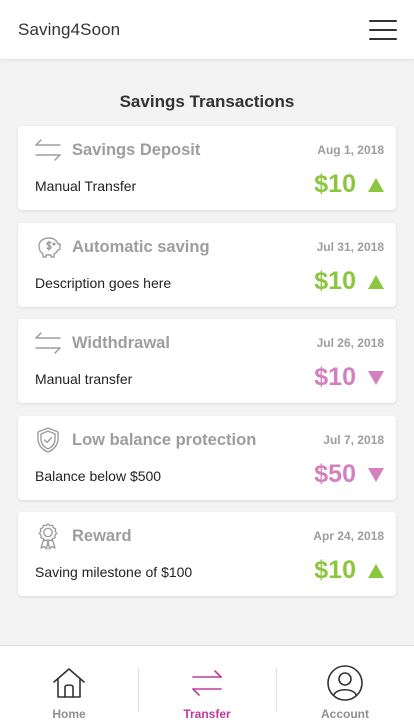 This screenshot has width=414, height=726. Describe the element at coordinates (353, 439) in the screenshot. I see `transaction-date: Jul 7, 2018` at that location.